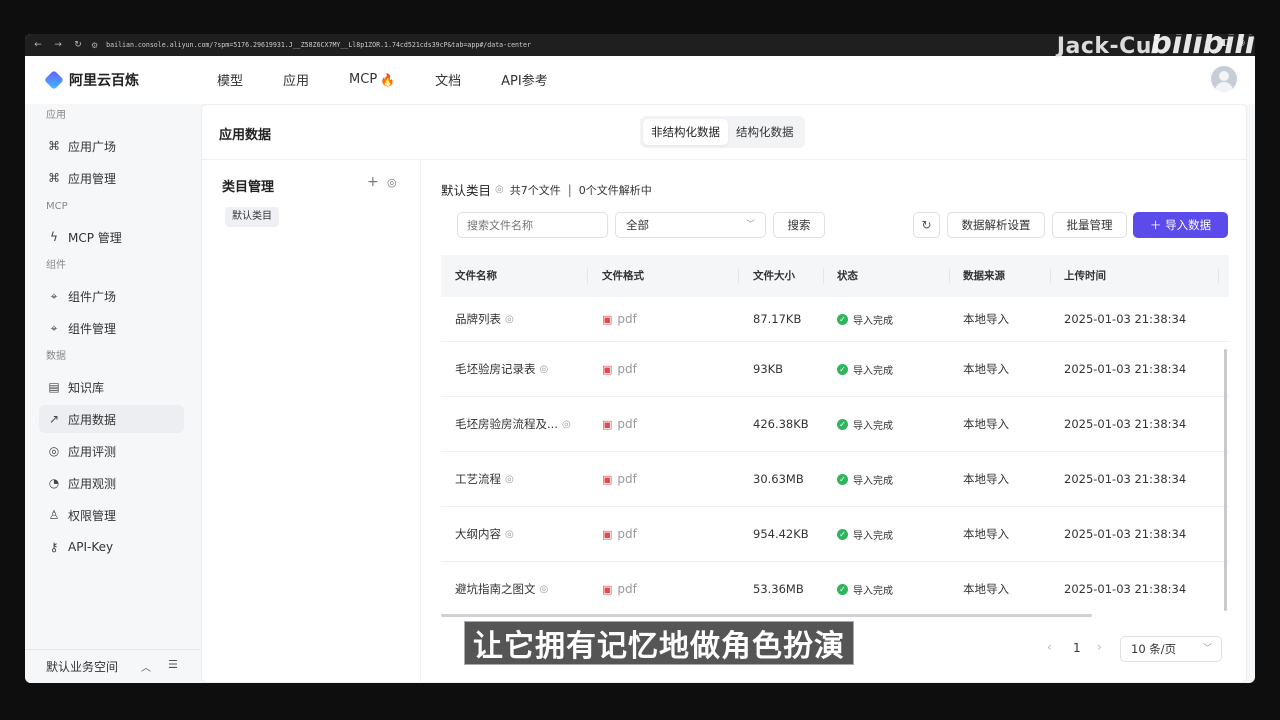  Describe the element at coordinates (524, 79) in the screenshot. I see `nav-api-reference: API参考` at that location.